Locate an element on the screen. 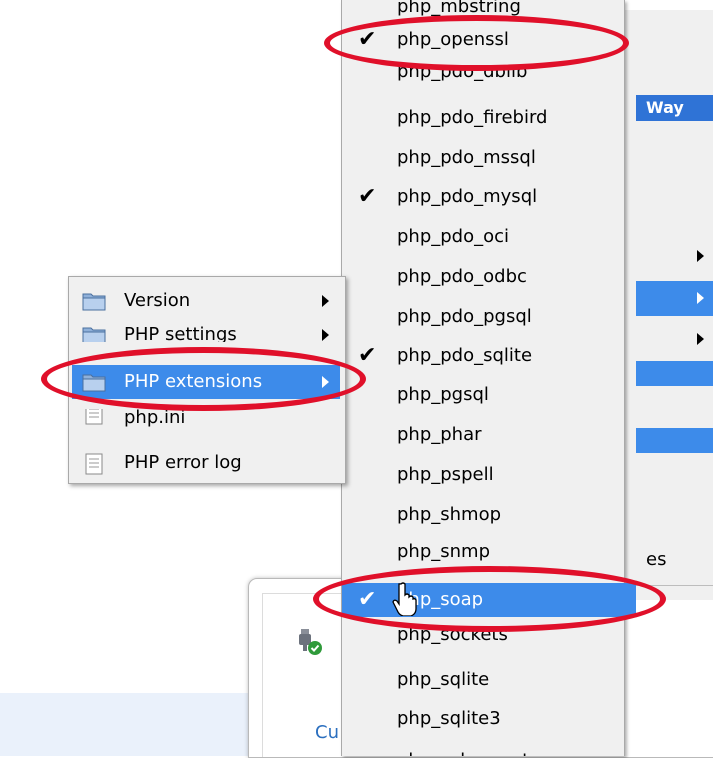 The width and height of the screenshot is (713, 758). menu-item-php-ini: php.ini is located at coordinates (206, 419).